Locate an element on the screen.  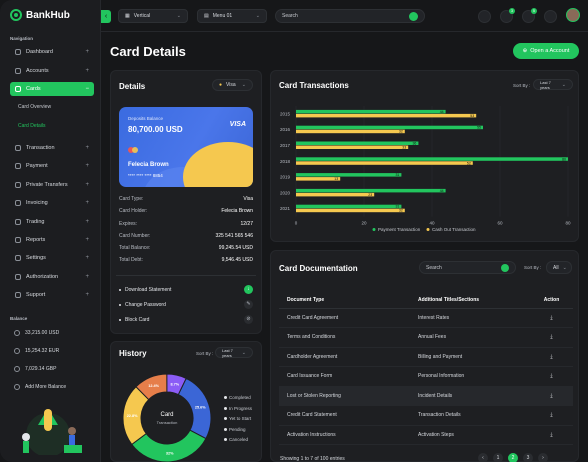
column-header: Document Type is located at coordinates (344, 300).